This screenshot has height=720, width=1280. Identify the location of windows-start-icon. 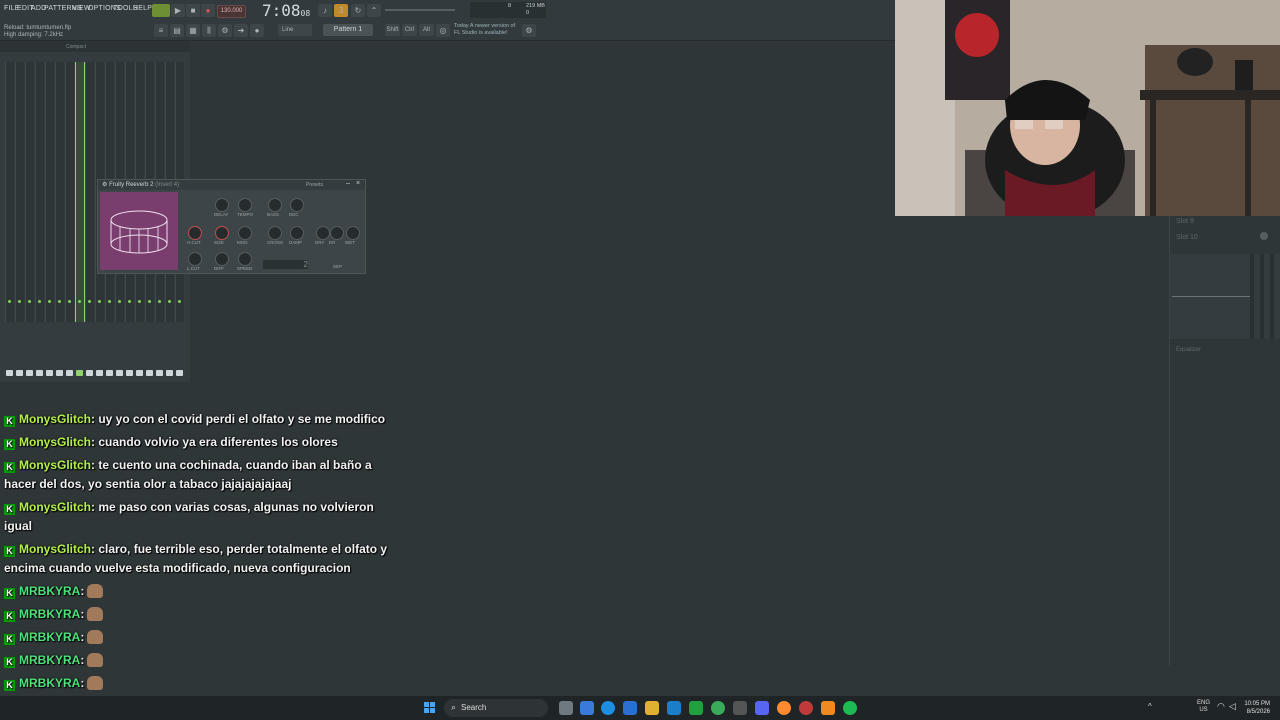
(430, 707).